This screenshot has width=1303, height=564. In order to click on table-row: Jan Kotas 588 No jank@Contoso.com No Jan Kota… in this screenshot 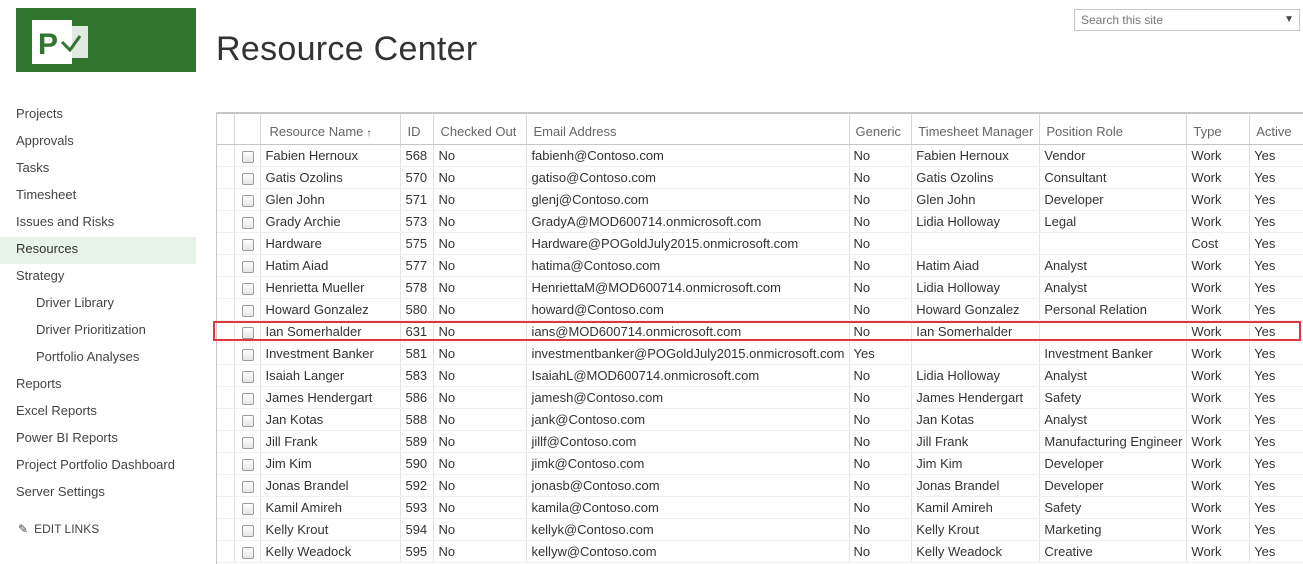, I will do `click(760, 419)`.